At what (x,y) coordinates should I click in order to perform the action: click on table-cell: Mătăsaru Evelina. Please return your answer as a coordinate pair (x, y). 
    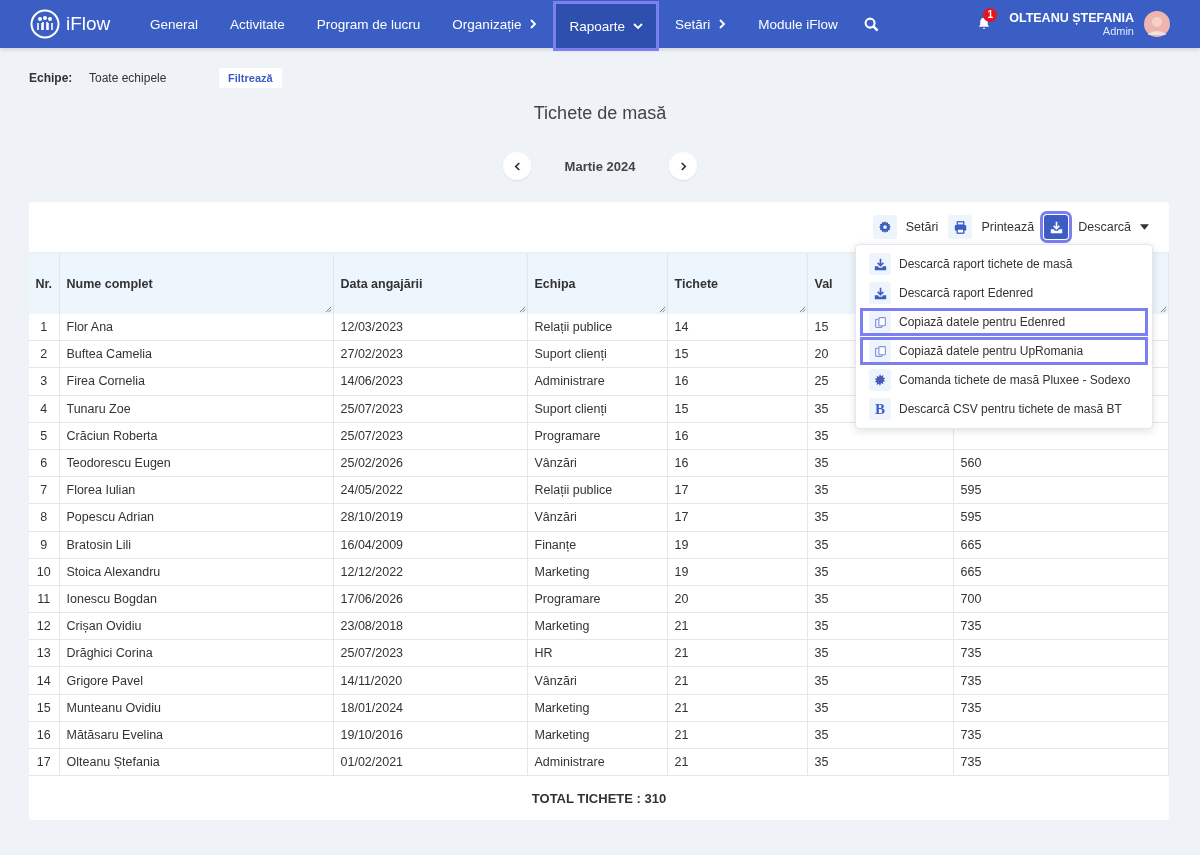
    Looking at the image, I should click on (115, 734).